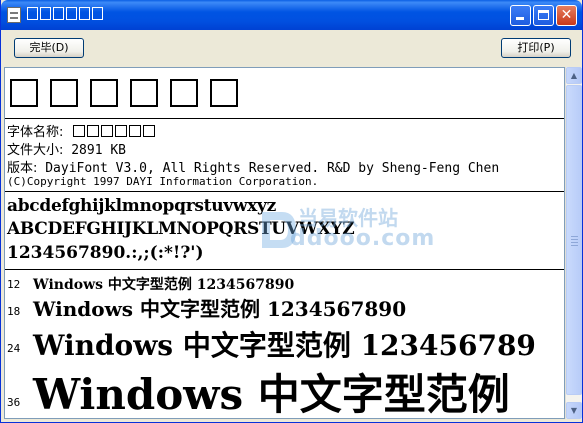  I want to click on size-label-36: 36, so click(14, 402).